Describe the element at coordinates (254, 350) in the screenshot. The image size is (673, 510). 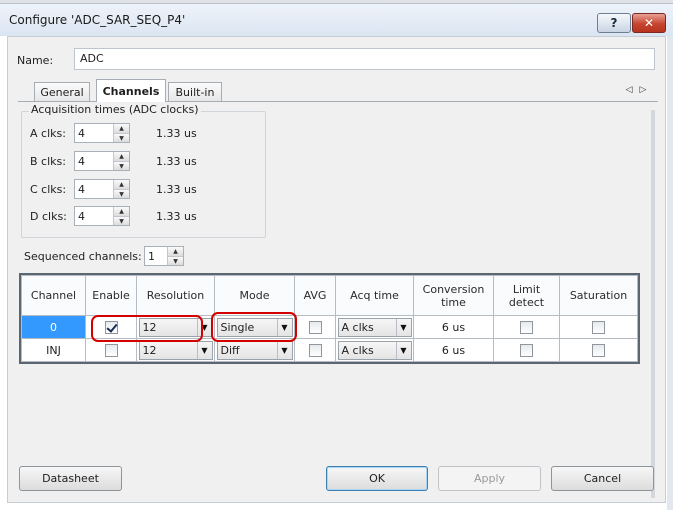
I see `mode-select: Diff ▼` at that location.